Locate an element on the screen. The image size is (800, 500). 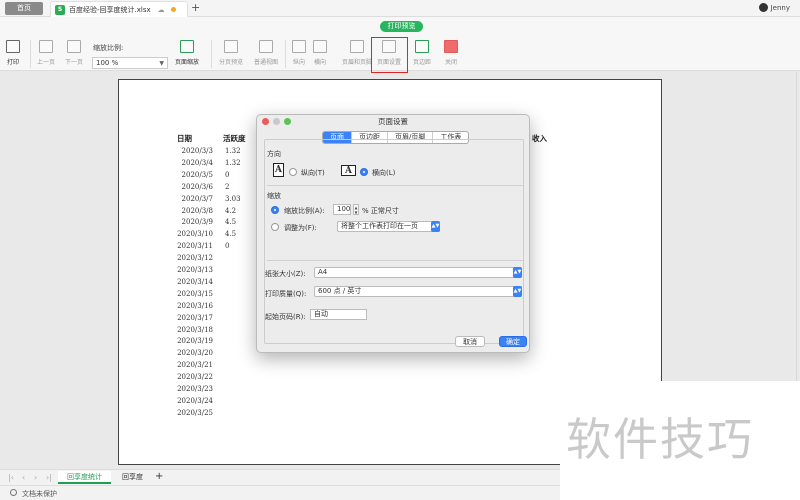
cell-date: 2020/3/7 is located at coordinates (197, 198).